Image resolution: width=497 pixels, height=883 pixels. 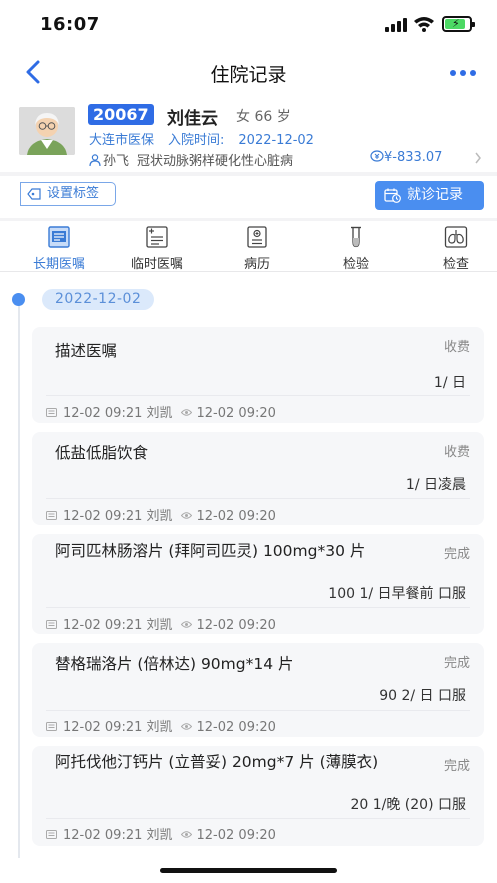 What do you see at coordinates (456, 249) in the screenshot?
I see `tab-examination: 检查` at bounding box center [456, 249].